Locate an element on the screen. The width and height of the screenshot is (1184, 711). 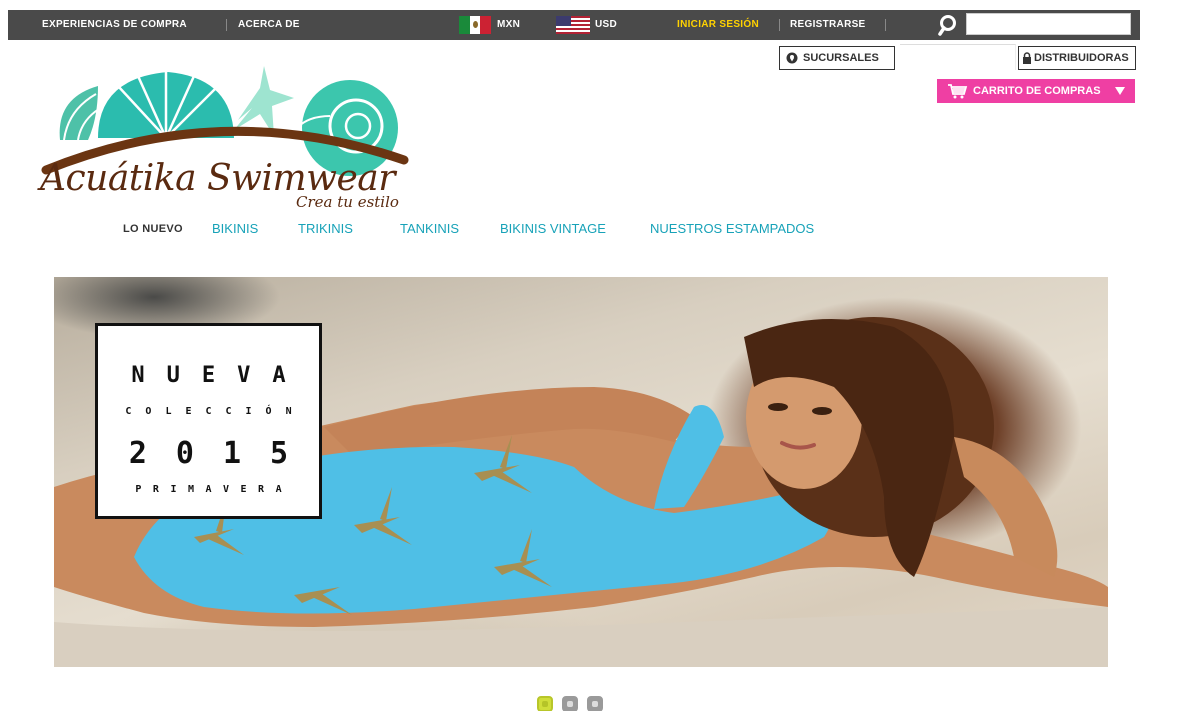
distribuidoras-button: DISTRIBUIDORAS is located at coordinates (1077, 58).